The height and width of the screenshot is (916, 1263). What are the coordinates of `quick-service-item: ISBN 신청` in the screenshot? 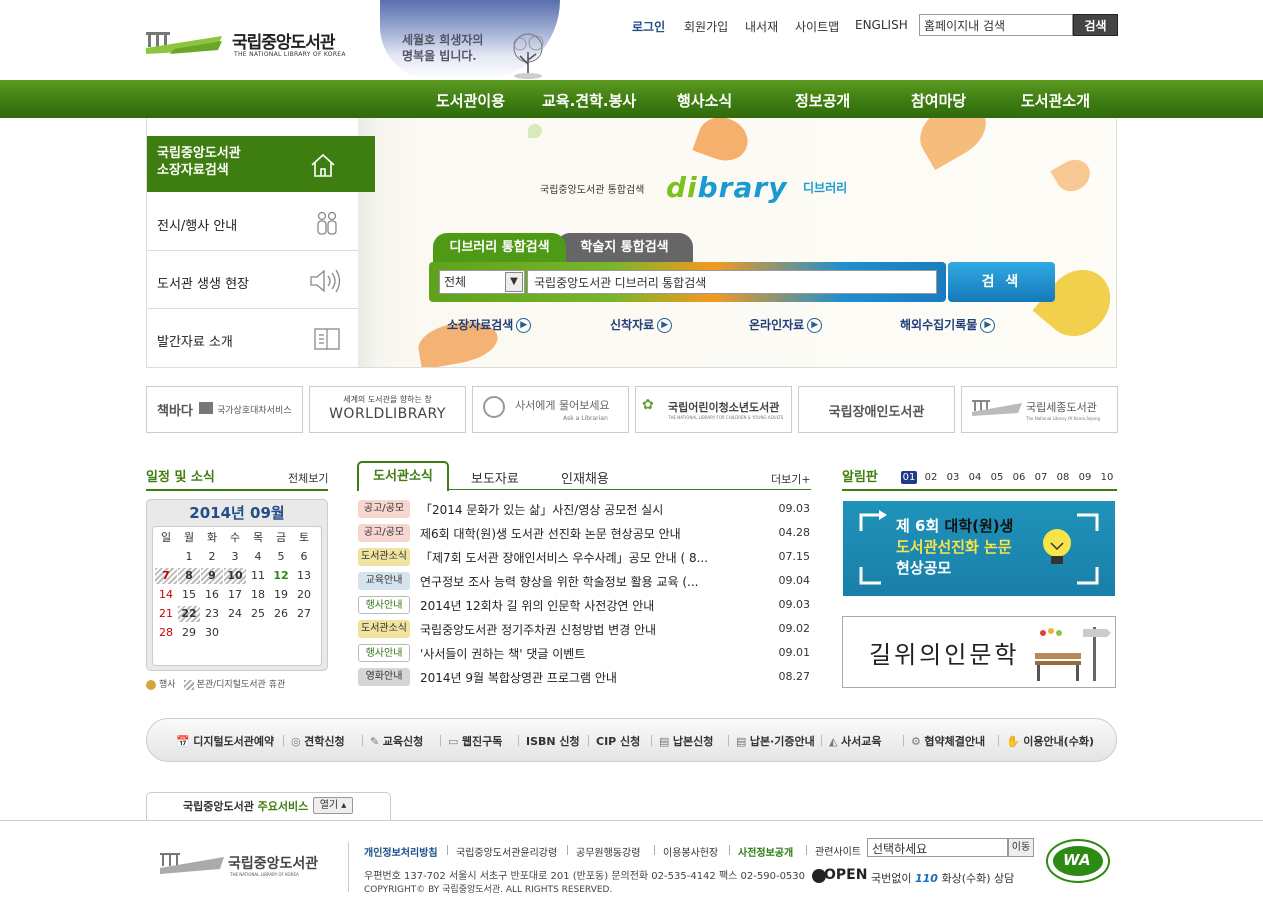 It's located at (553, 741).